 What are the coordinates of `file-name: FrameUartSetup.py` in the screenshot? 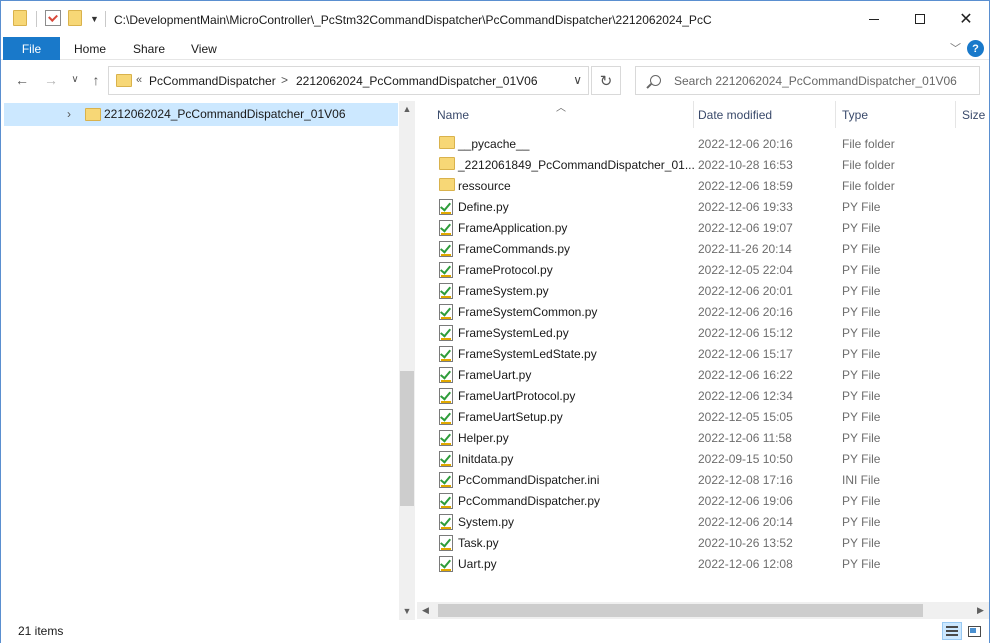 It's located at (510, 417).